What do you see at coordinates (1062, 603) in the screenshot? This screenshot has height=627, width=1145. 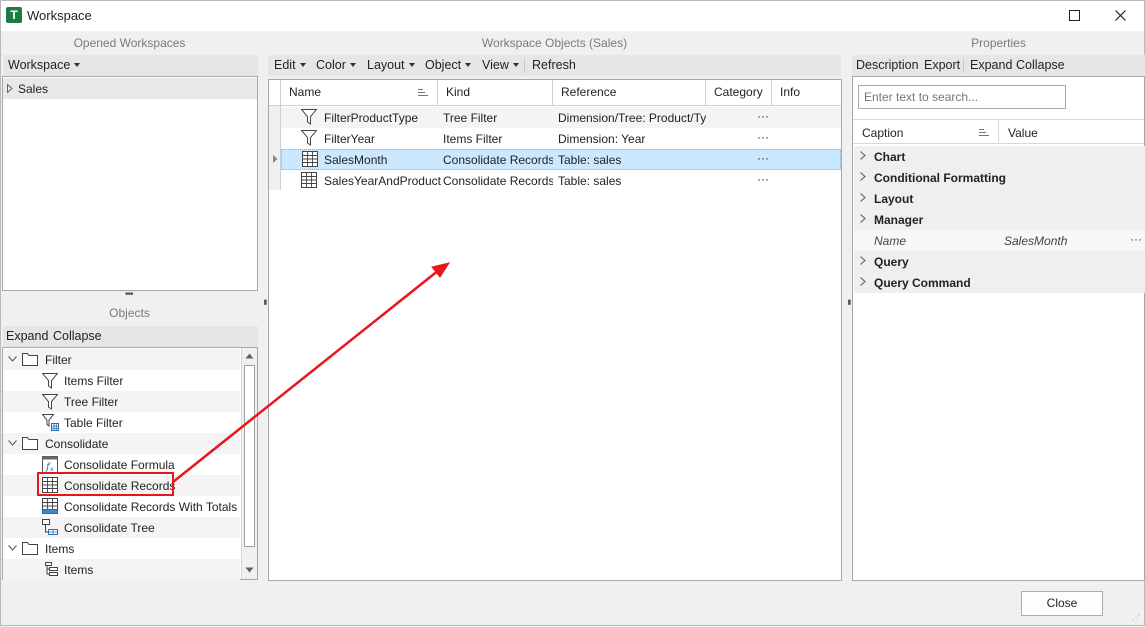 I see `close-button: Close` at bounding box center [1062, 603].